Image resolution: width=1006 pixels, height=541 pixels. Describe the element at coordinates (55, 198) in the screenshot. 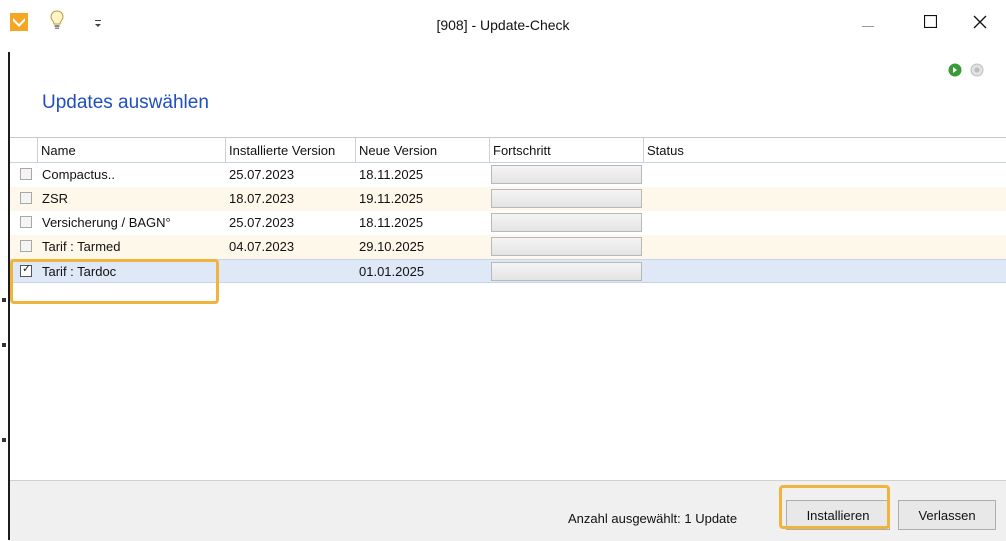

I see `cell-name: ZSR` at that location.